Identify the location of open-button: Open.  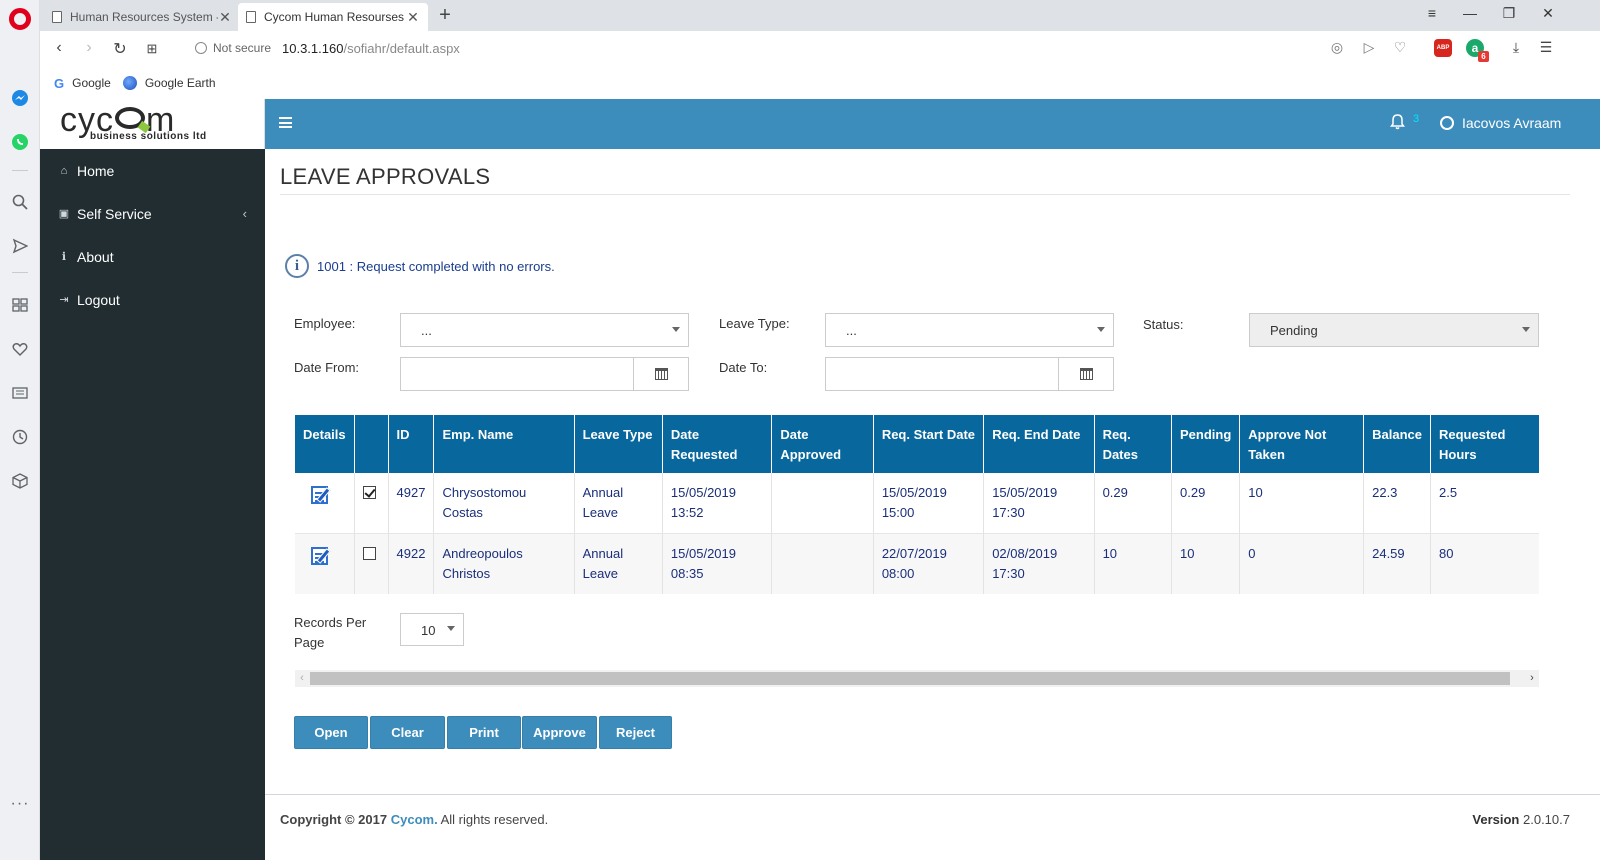
(331, 732).